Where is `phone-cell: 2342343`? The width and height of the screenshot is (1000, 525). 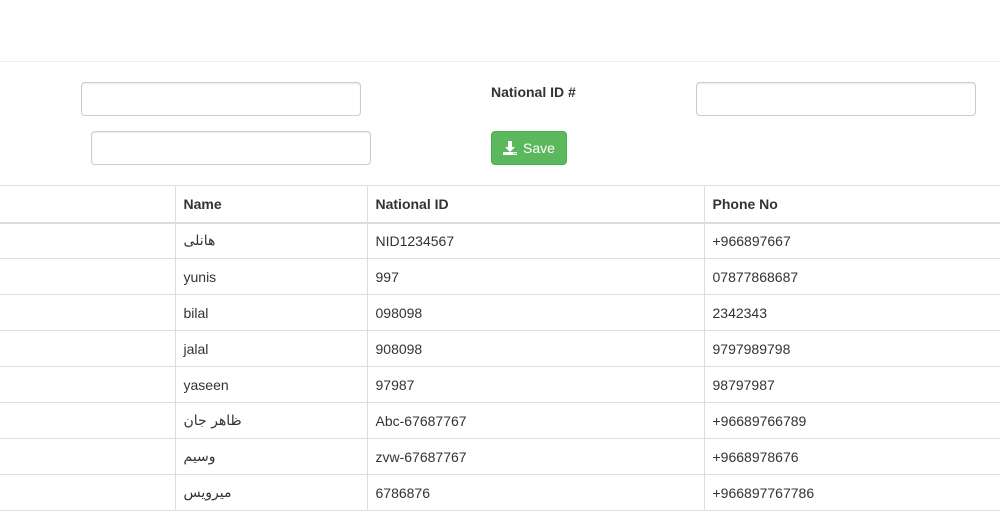
phone-cell: 2342343 is located at coordinates (851, 312).